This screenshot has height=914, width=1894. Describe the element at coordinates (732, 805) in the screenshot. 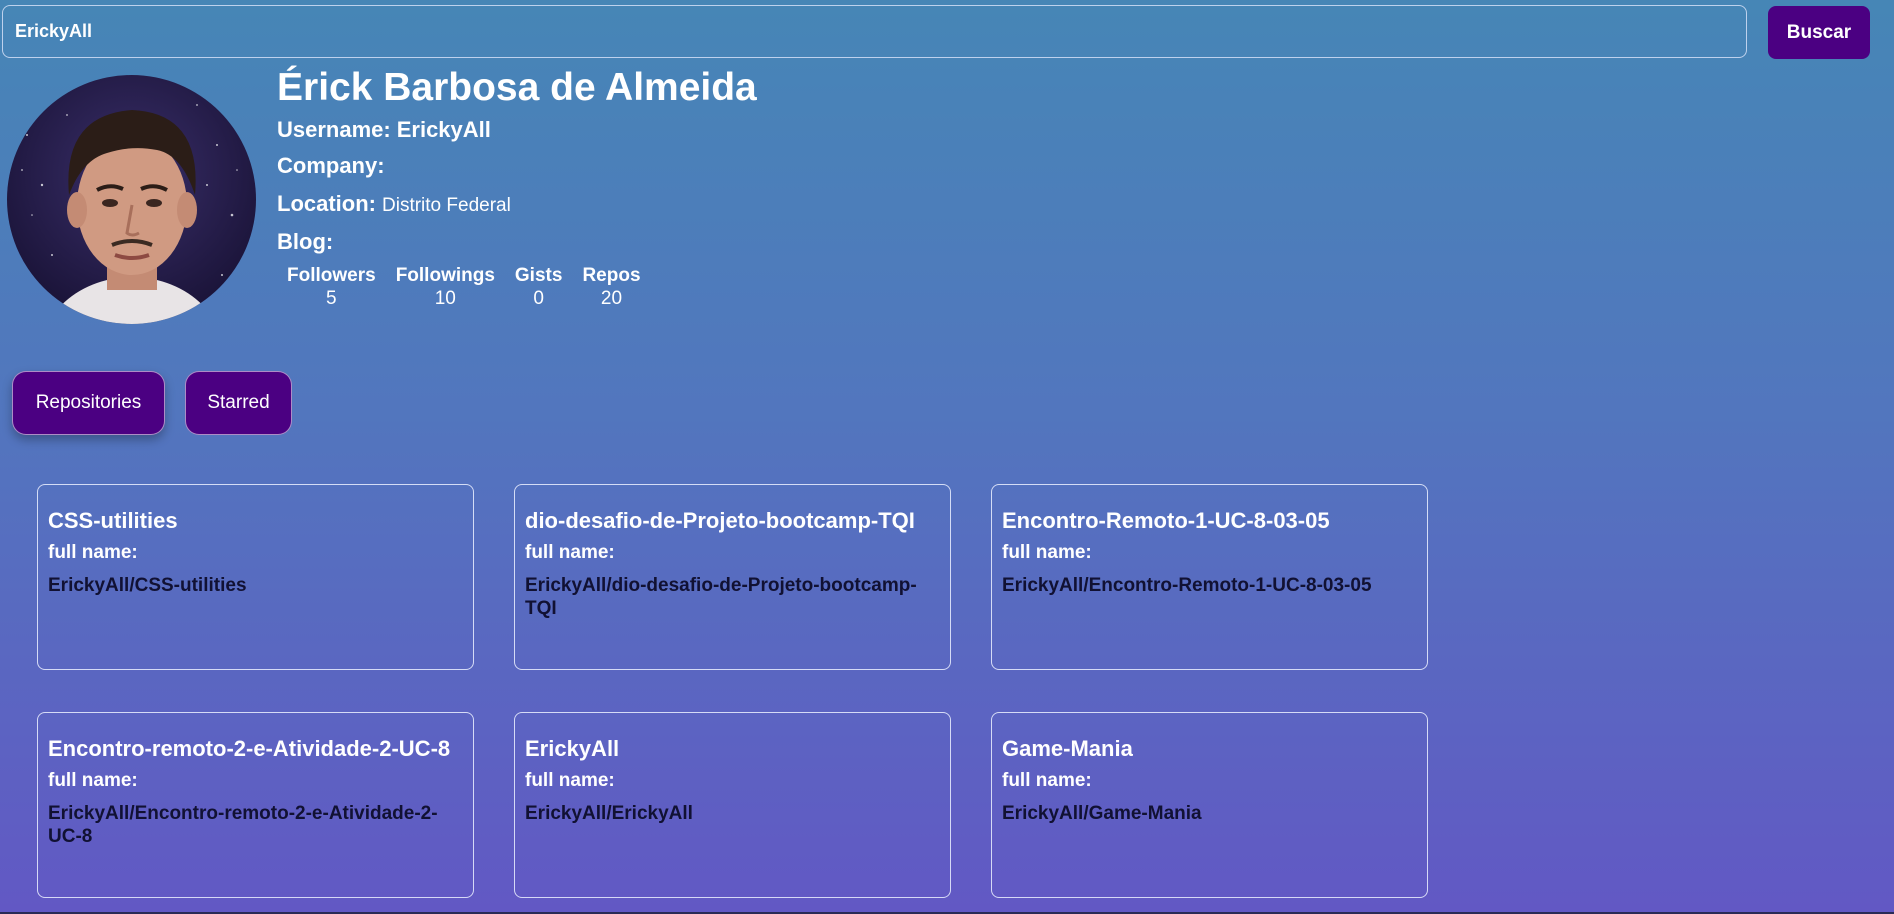

I see `repo-card: ErickyAll full name: ErickyAll/ErickyAll` at that location.